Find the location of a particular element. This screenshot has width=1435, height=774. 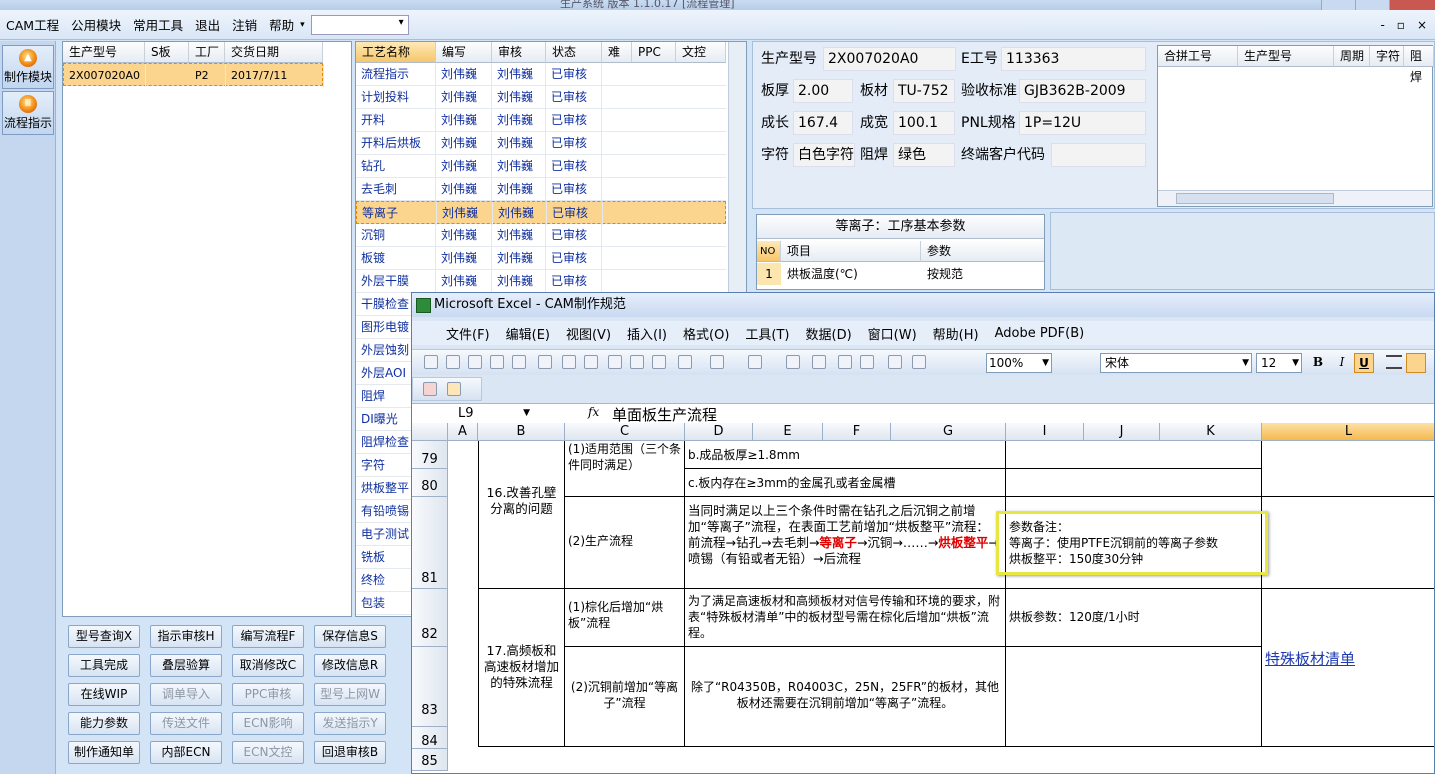

cell-d80: c.板内存在≥3mm的金属孔或者金属槽 is located at coordinates (845, 483).